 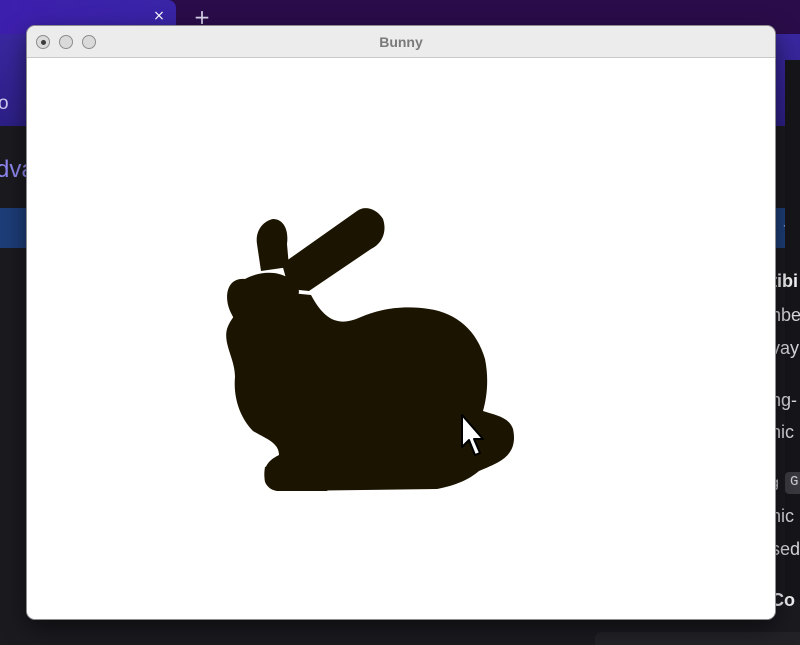 I want to click on window-zoom-button, so click(x=89, y=42).